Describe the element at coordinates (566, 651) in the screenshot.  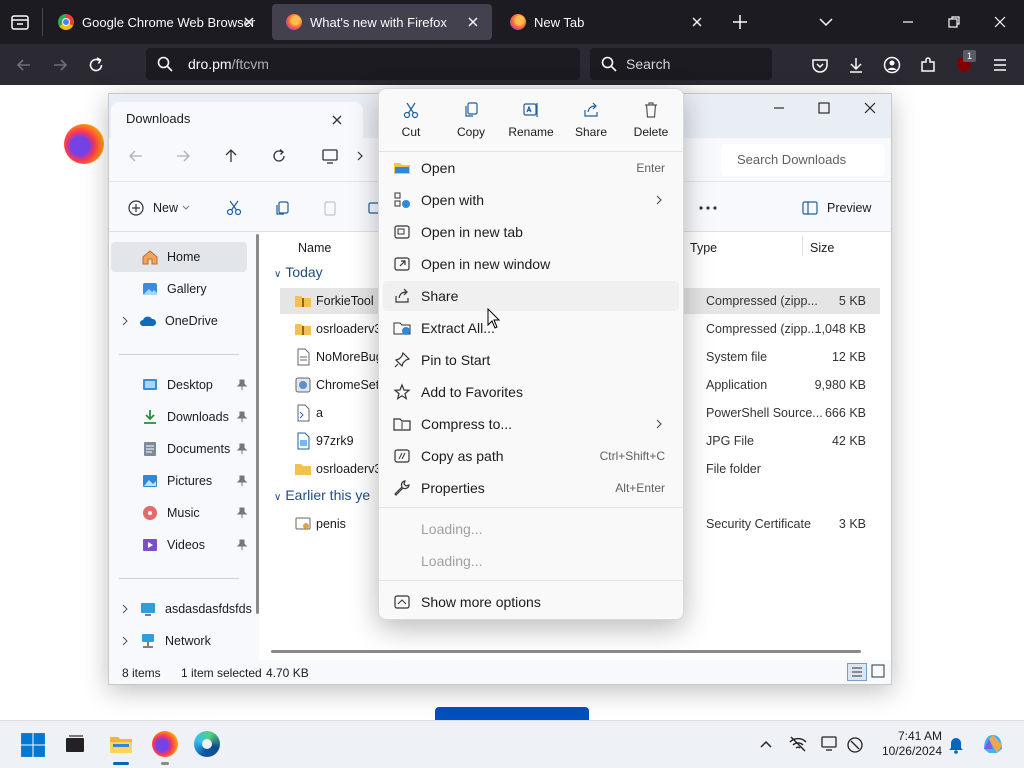
I see `horizontal-scrollbar` at that location.